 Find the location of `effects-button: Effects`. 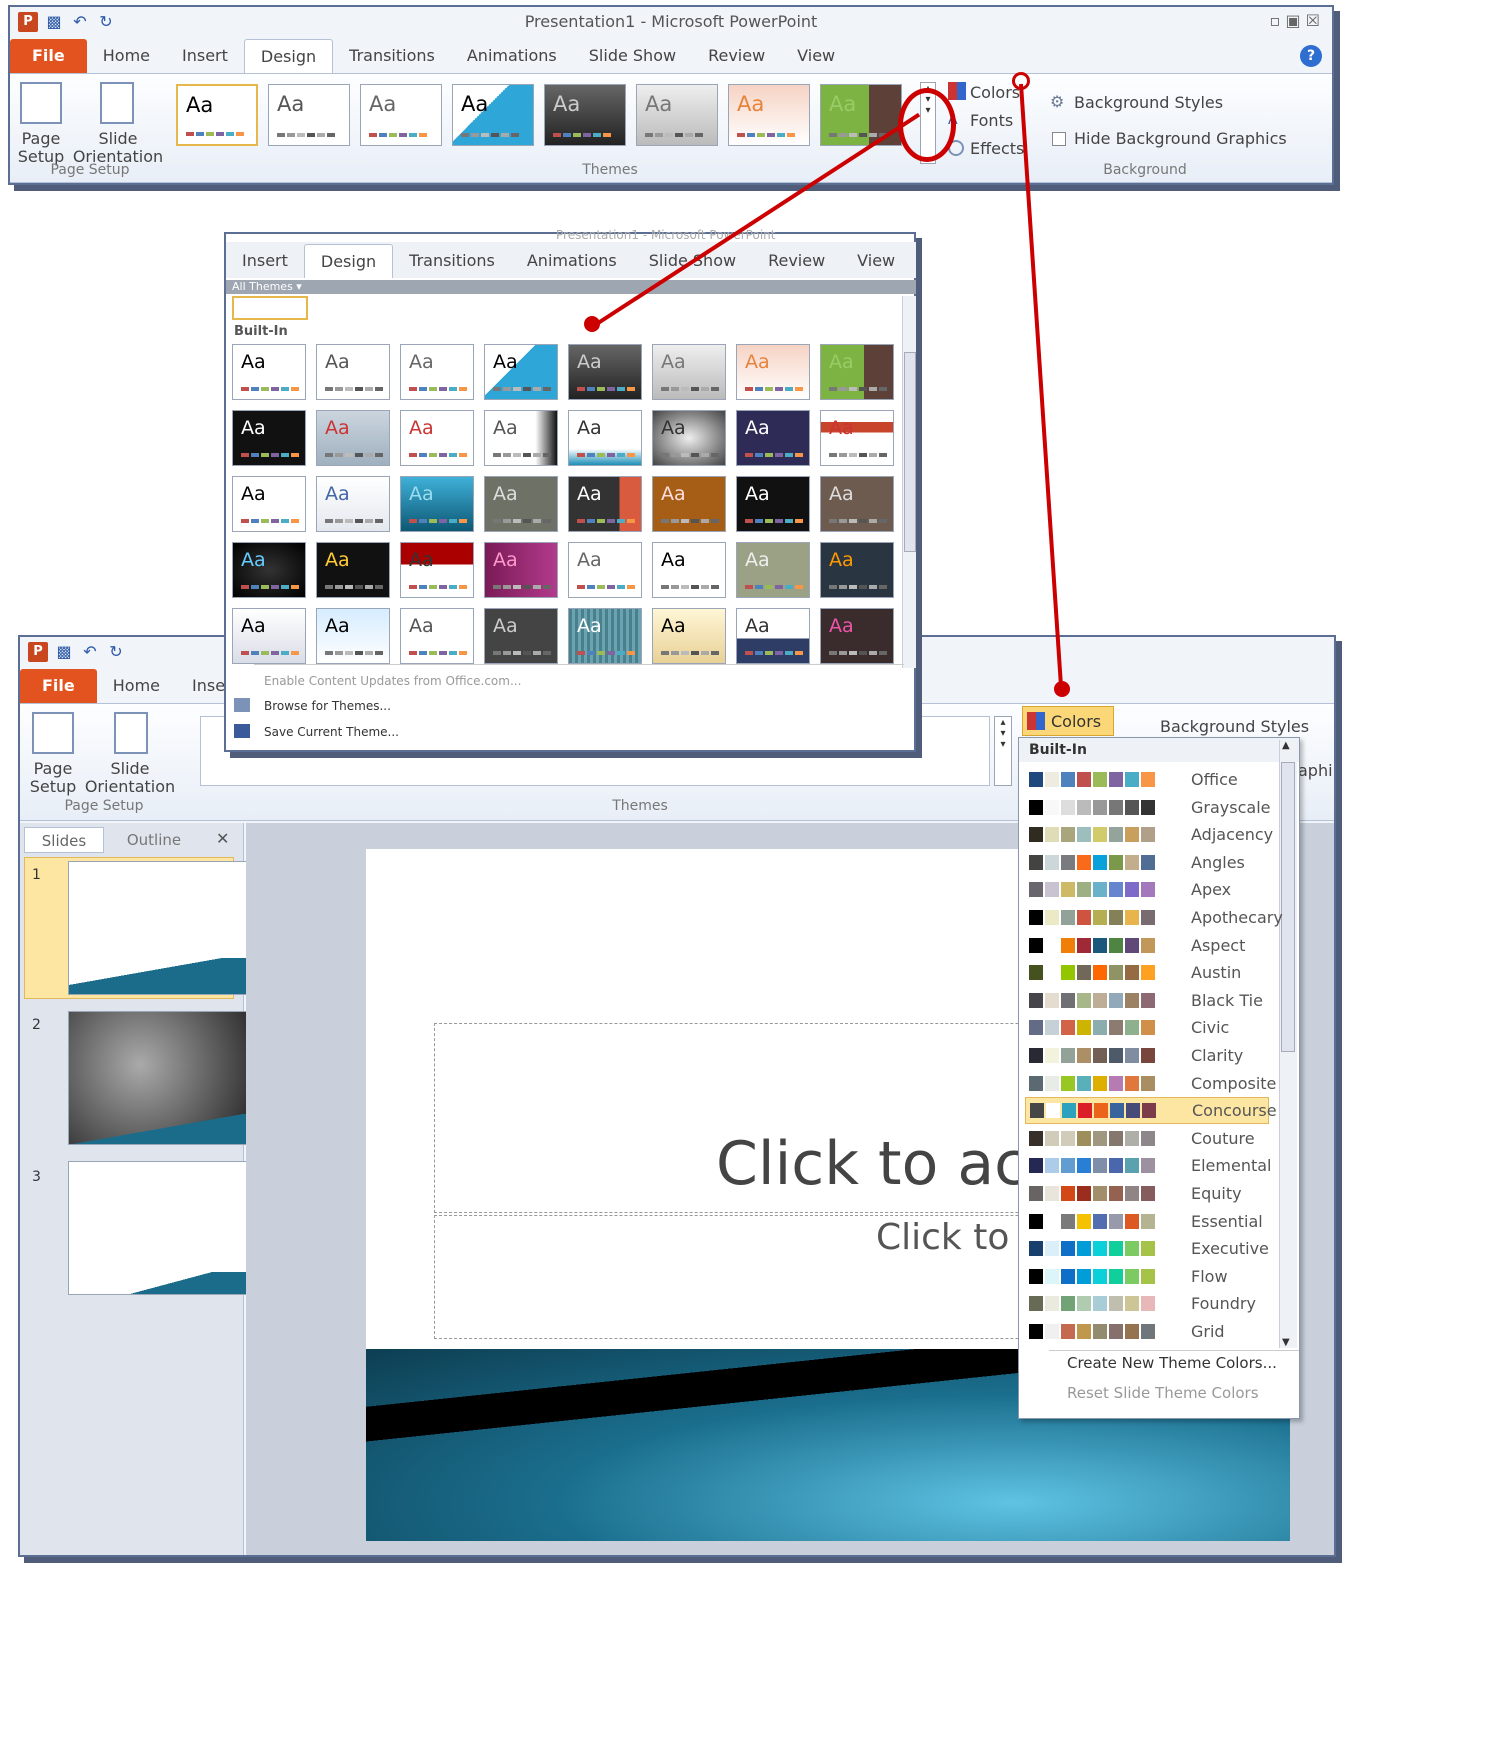

effects-button: Effects is located at coordinates (997, 149).